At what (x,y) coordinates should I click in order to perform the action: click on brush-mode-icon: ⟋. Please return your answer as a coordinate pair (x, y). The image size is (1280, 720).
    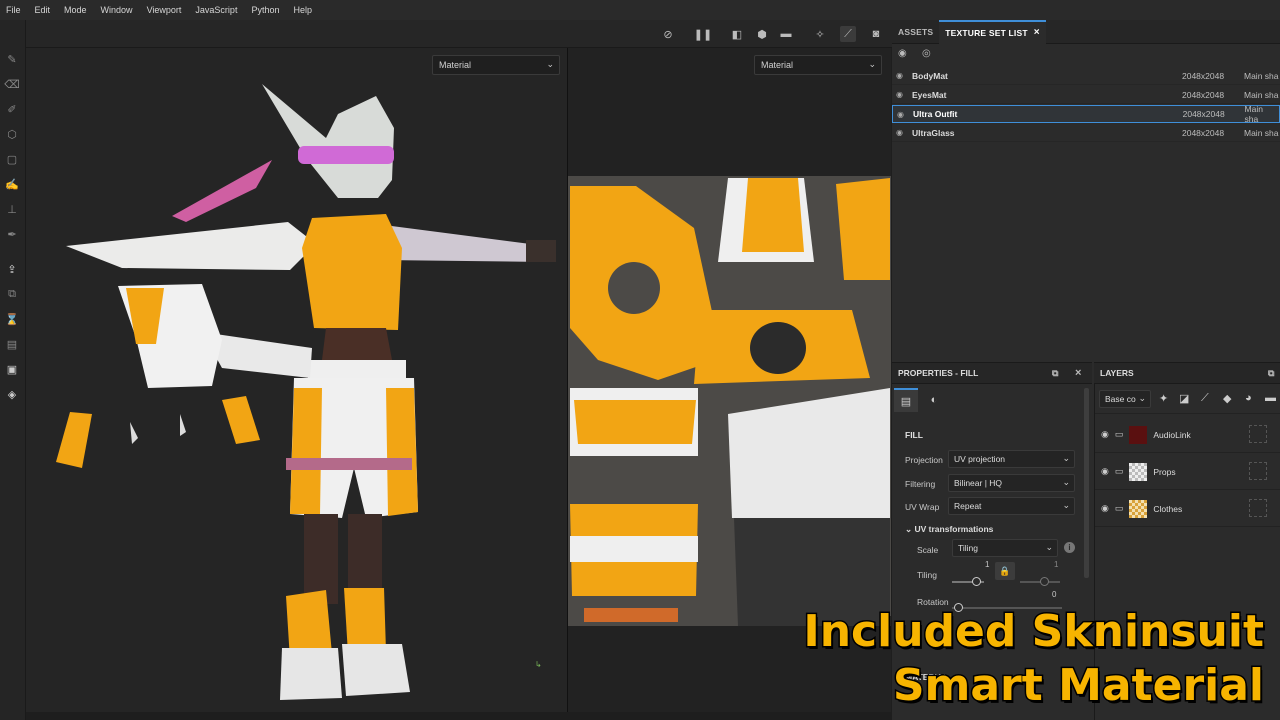
    Looking at the image, I should click on (848, 34).